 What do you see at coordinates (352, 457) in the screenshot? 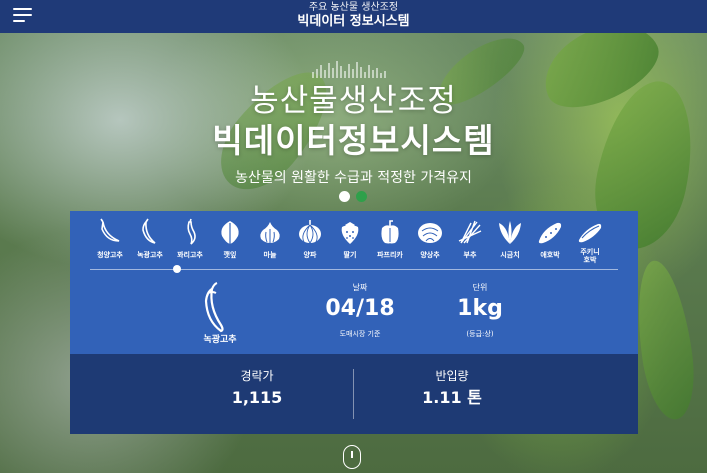
I see `scroll-down-indicator` at bounding box center [352, 457].